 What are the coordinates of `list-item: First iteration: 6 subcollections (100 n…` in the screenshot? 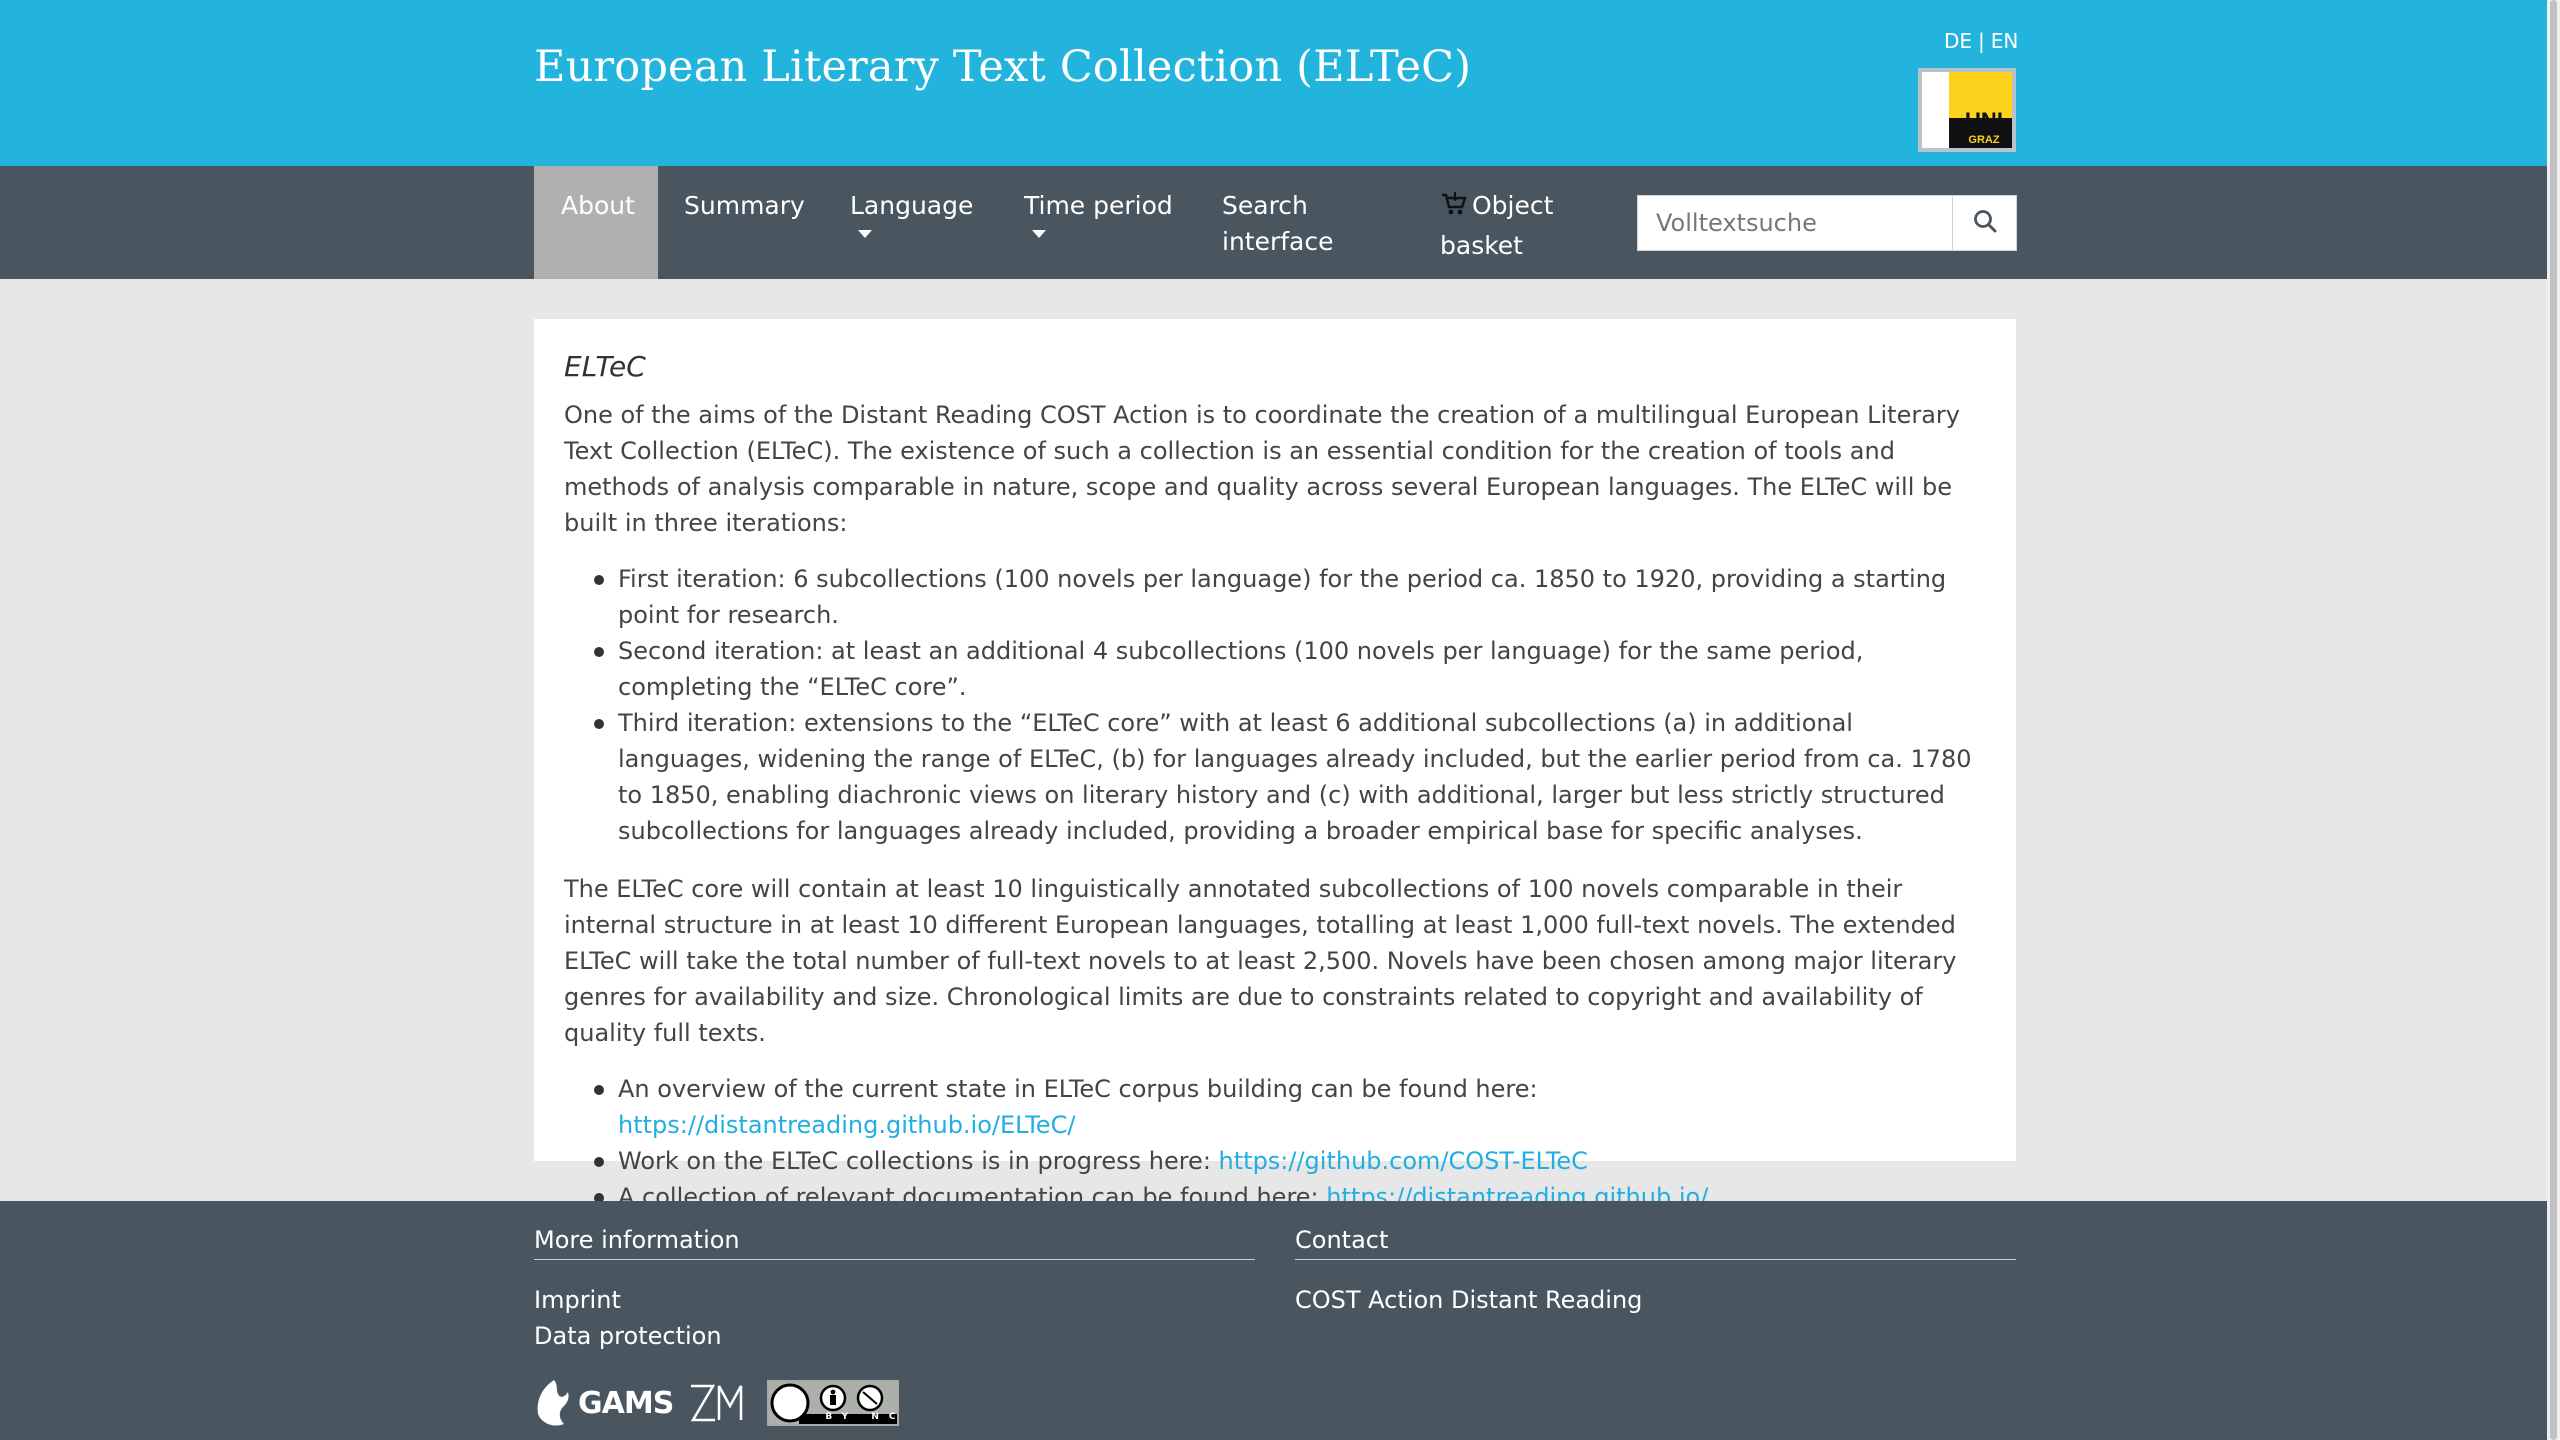 It's located at (1275, 597).